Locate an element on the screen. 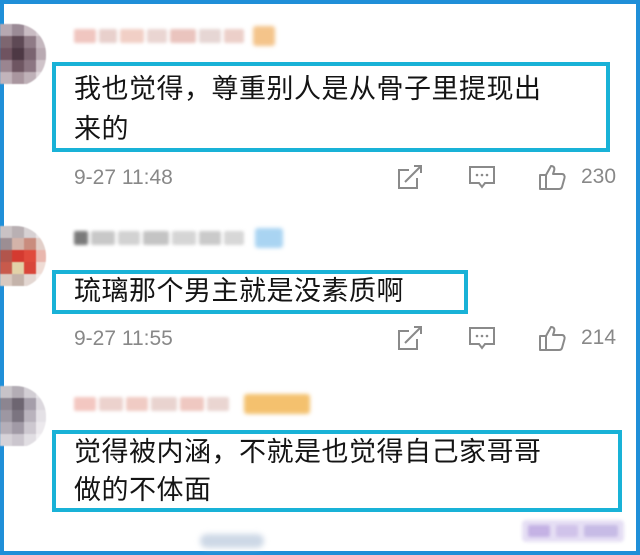  comment-actions: 230 is located at coordinates (510, 177).